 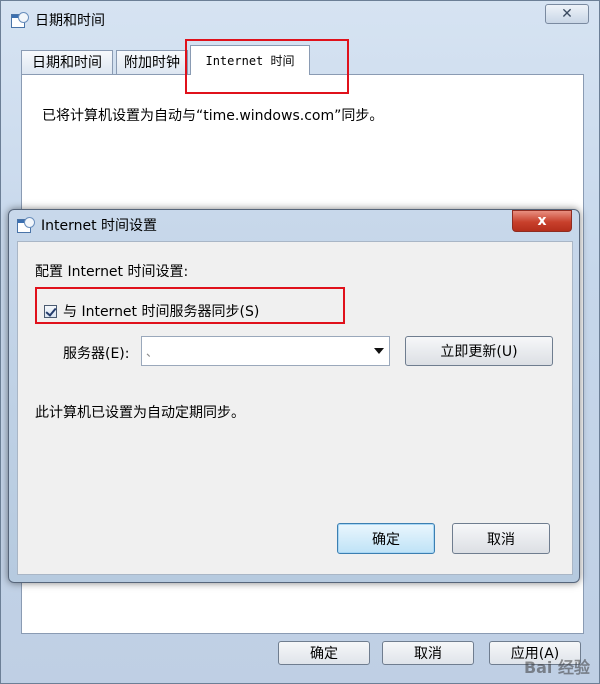 I want to click on auto-sync-note: 此计算机已设置为自动定期同步。, so click(x=140, y=413).